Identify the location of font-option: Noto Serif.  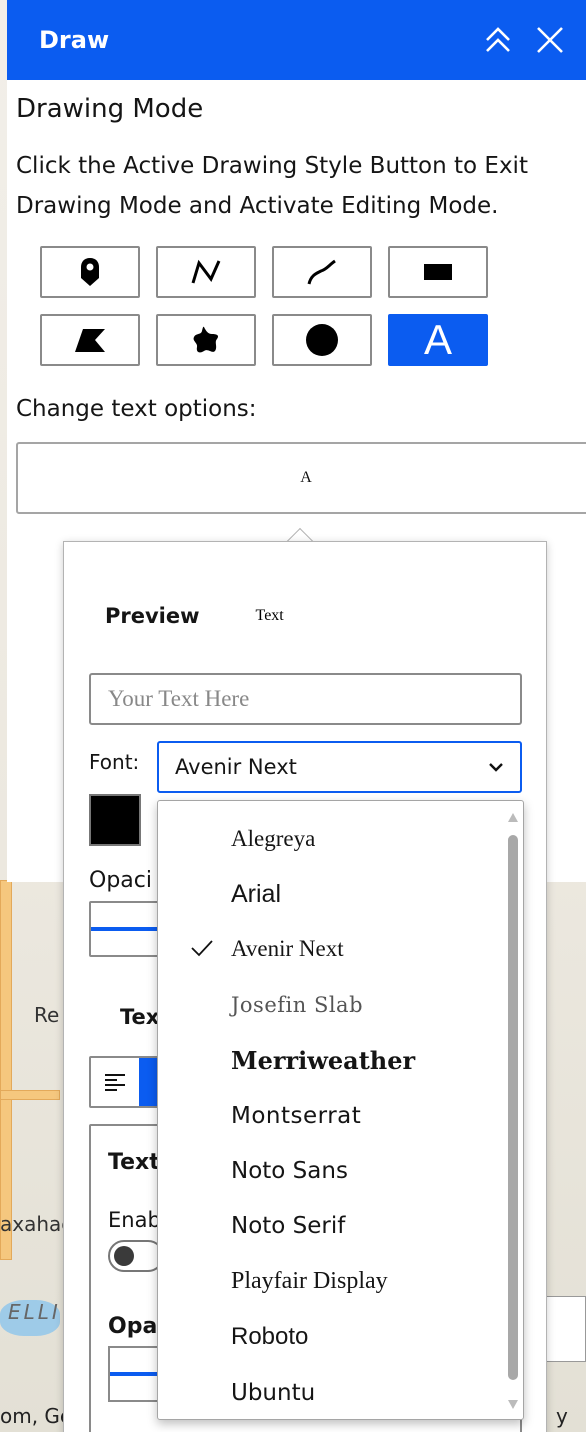
(340, 1226).